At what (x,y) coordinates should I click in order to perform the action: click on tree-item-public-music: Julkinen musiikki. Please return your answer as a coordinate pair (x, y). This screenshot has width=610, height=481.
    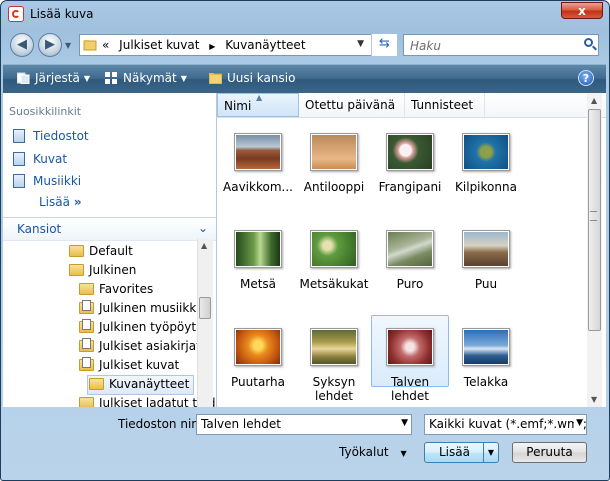
    Looking at the image, I should click on (139, 309).